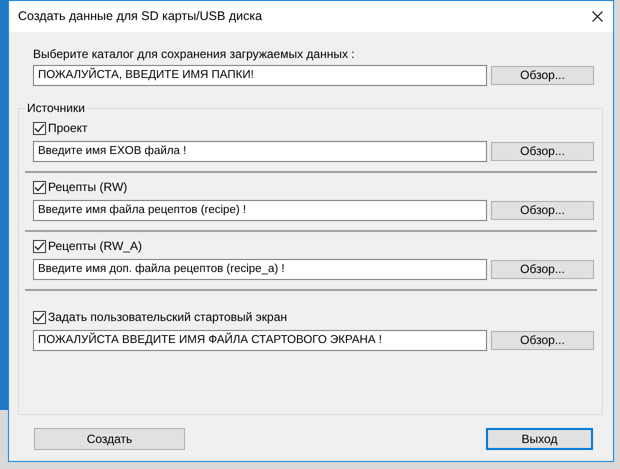 The height and width of the screenshot is (469, 620). What do you see at coordinates (260, 151) in the screenshot?
I see `file-field: Введите имя EXOB файла !` at bounding box center [260, 151].